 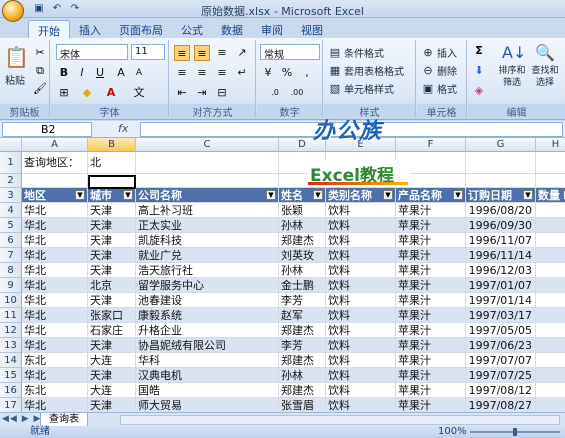 What do you see at coordinates (11, 255) in the screenshot?
I see `row-header: 7` at bounding box center [11, 255].